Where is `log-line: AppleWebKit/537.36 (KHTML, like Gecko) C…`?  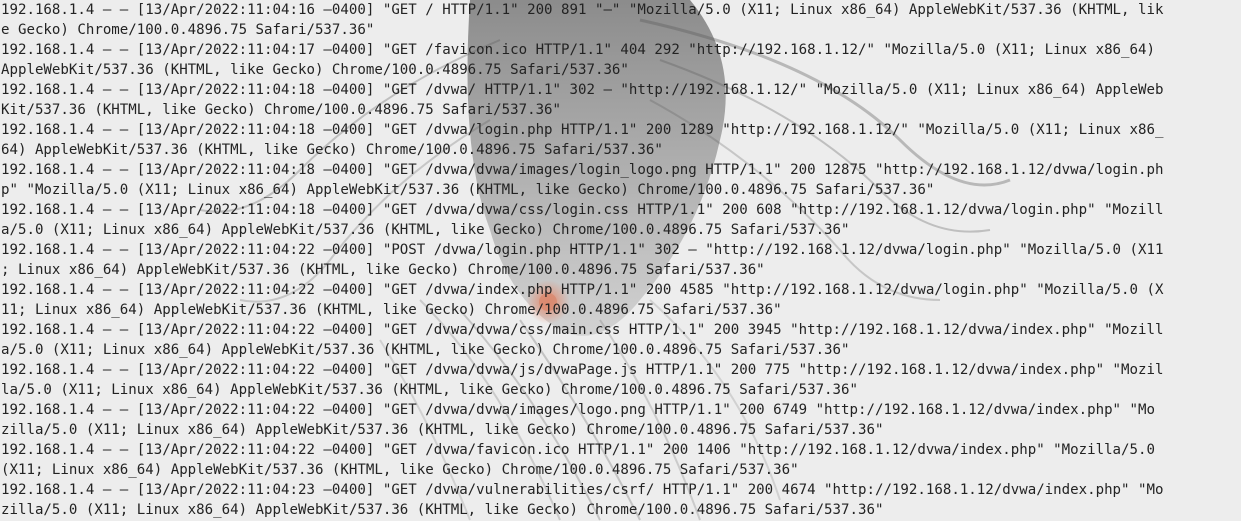
log-line: AppleWebKit/537.36 (KHTML, like Gecko) C… is located at coordinates (315, 70).